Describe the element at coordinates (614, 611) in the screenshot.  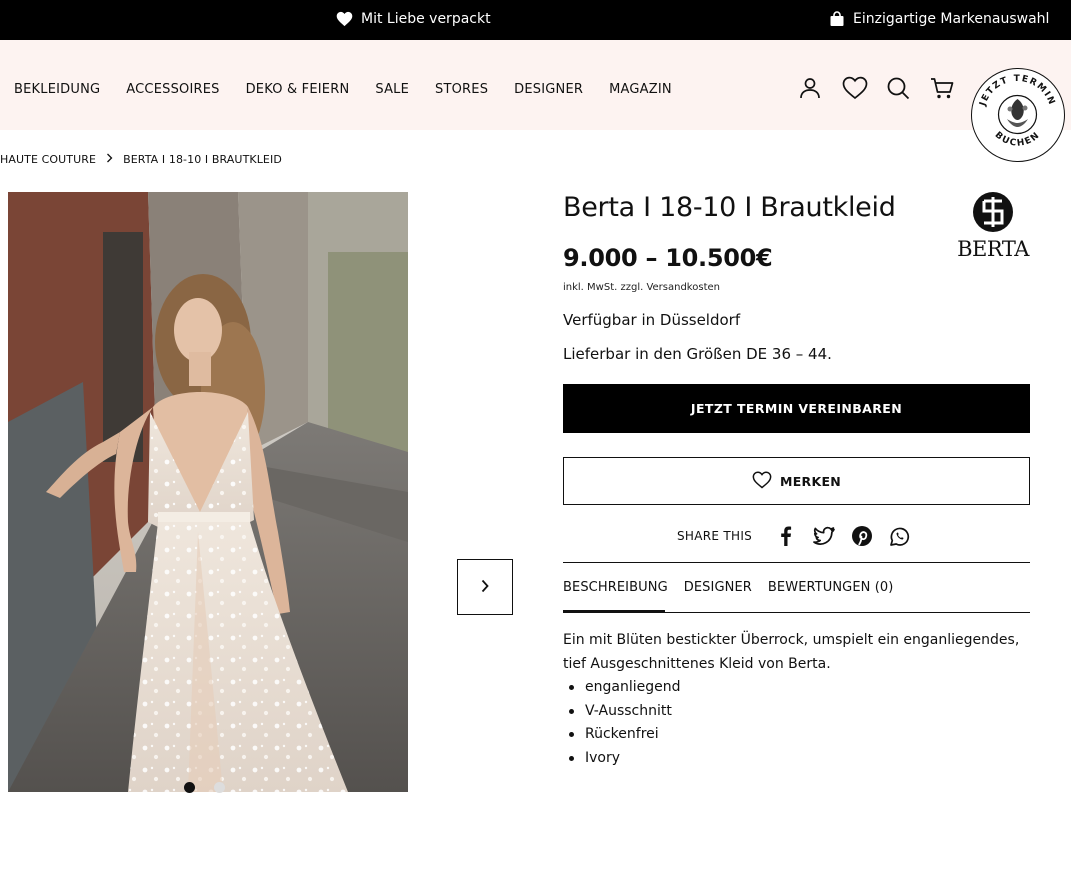
I see `active-tab-indicator` at that location.